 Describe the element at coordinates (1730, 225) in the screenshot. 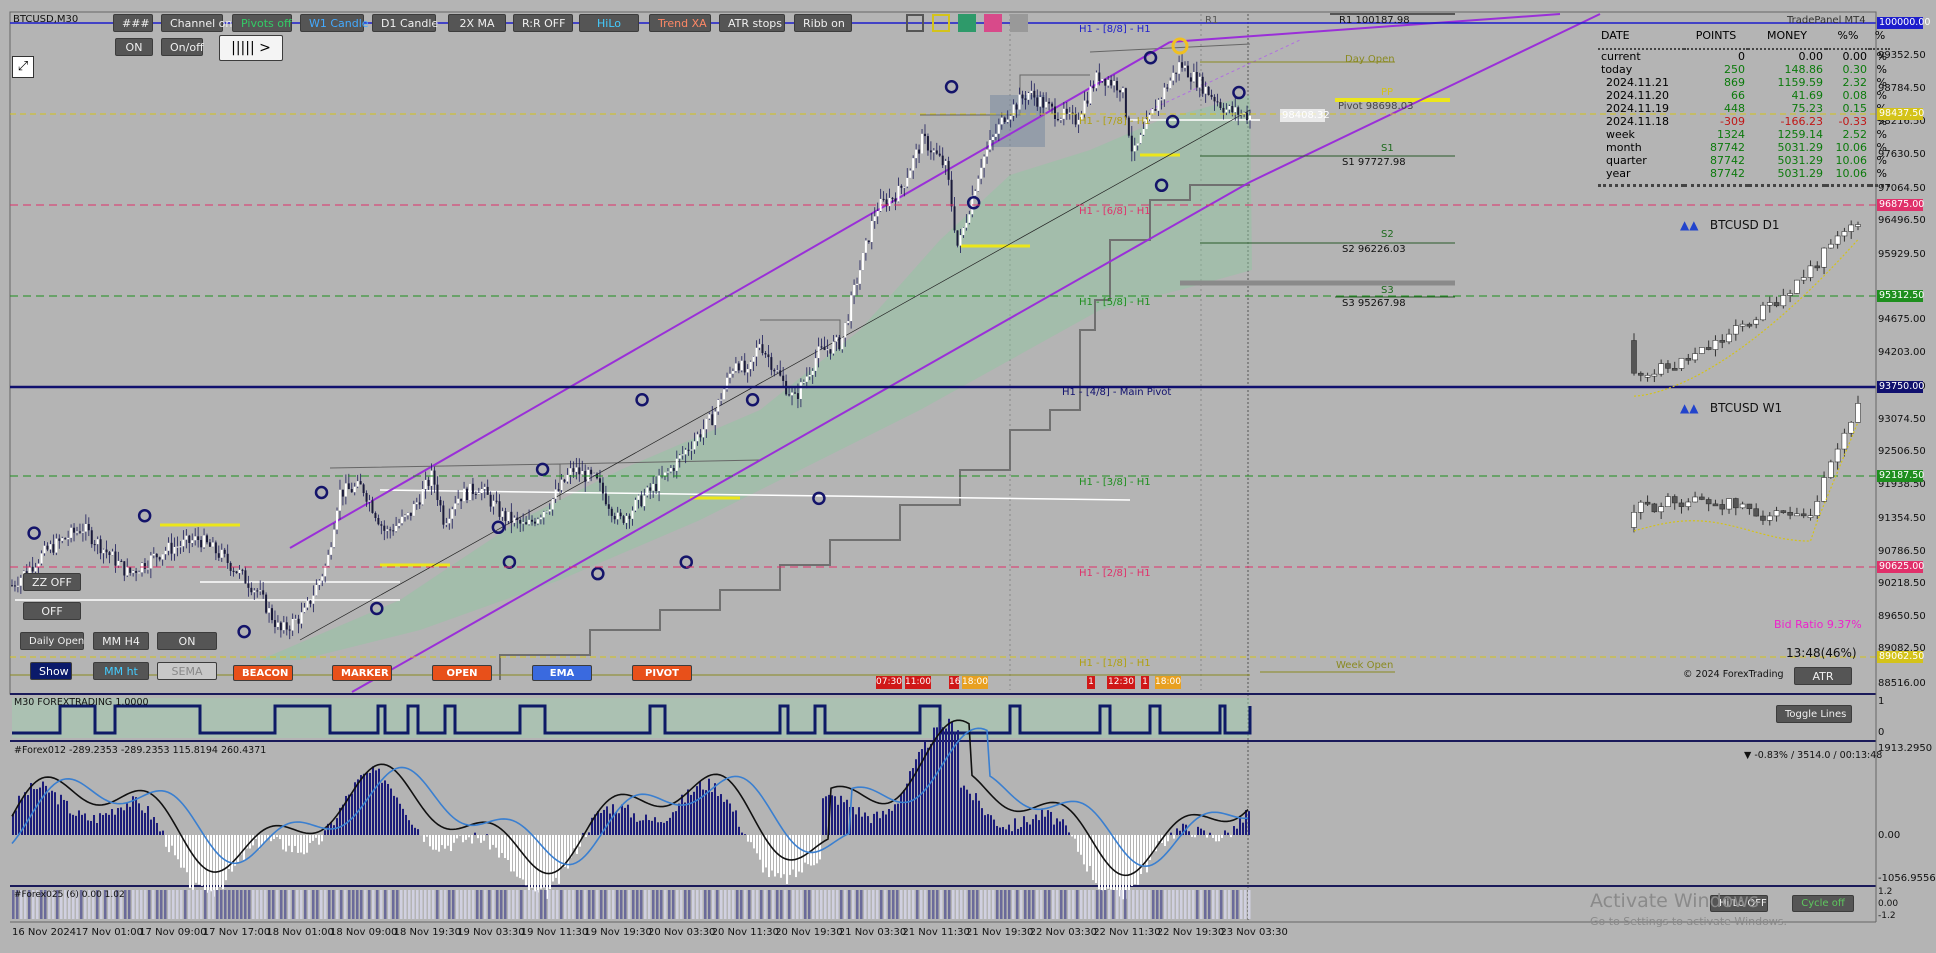

I see `mini-chart-d1-label: ▲▲ BTCUSD D1` at that location.